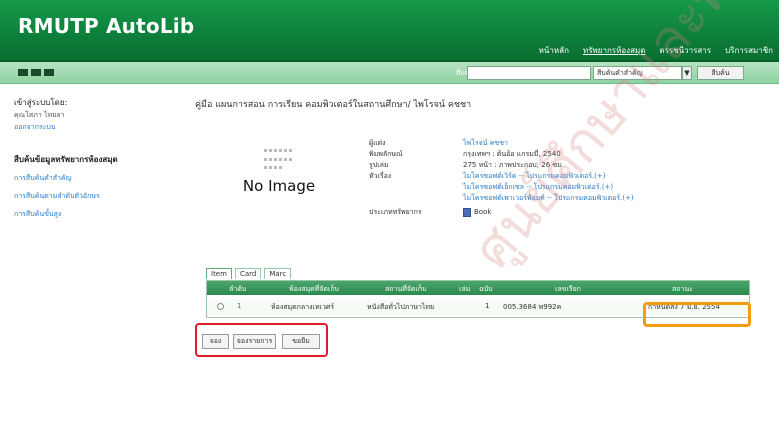  I want to click on cover-placeholder: No Image, so click(279, 189).